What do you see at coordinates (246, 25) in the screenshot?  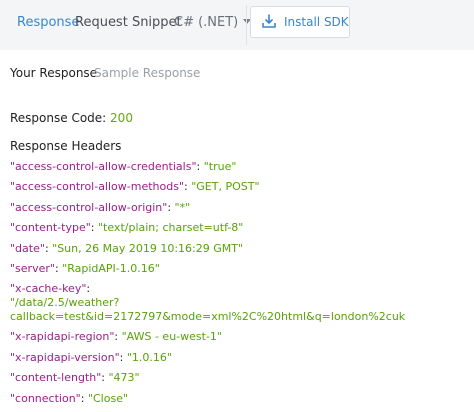 I see `toolbar-divider` at bounding box center [246, 25].